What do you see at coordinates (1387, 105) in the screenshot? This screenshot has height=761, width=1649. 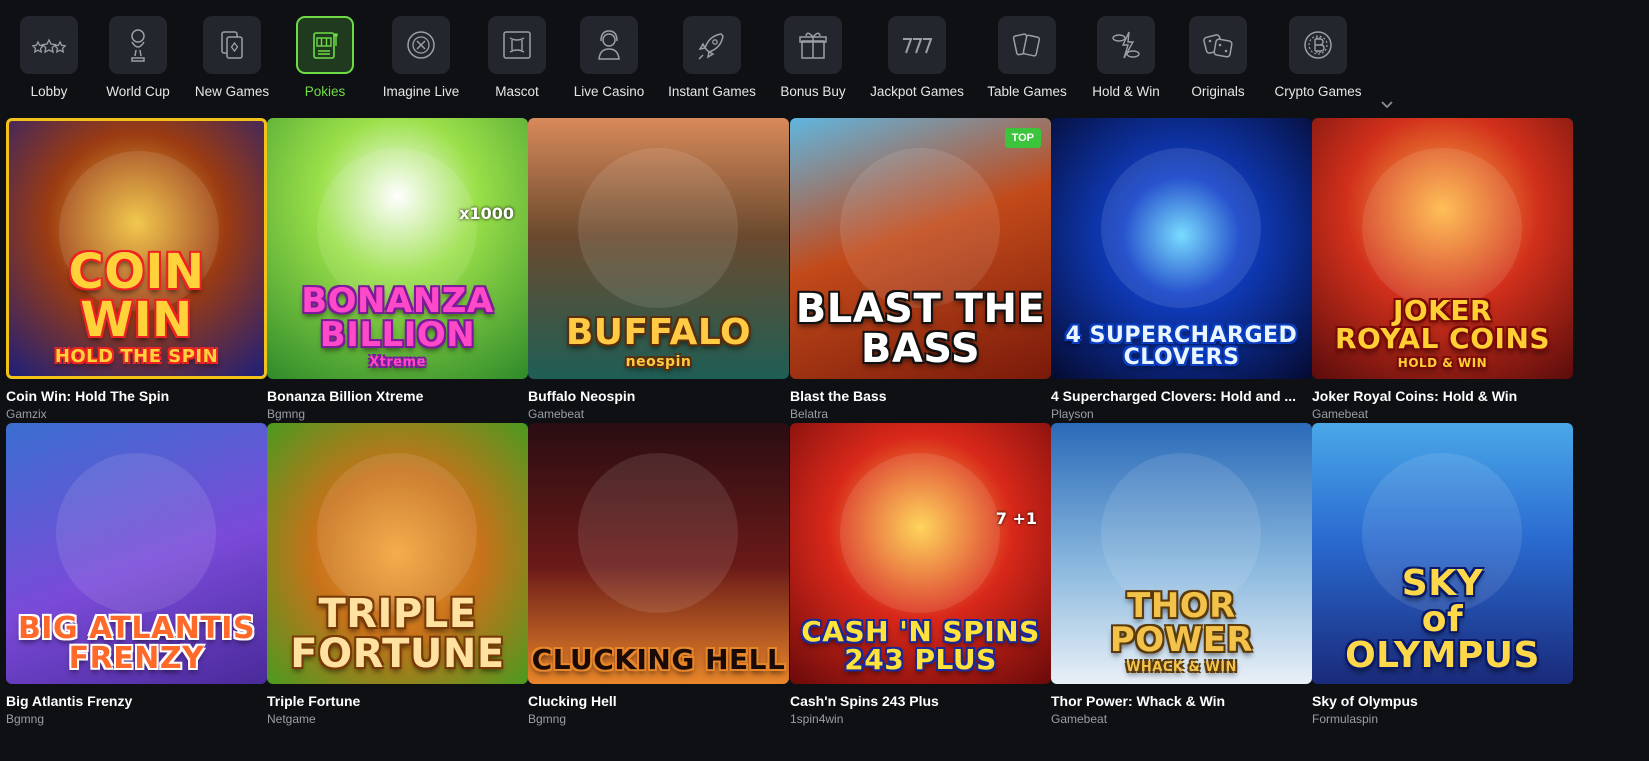 I see `chevron-down-icon` at bounding box center [1387, 105].